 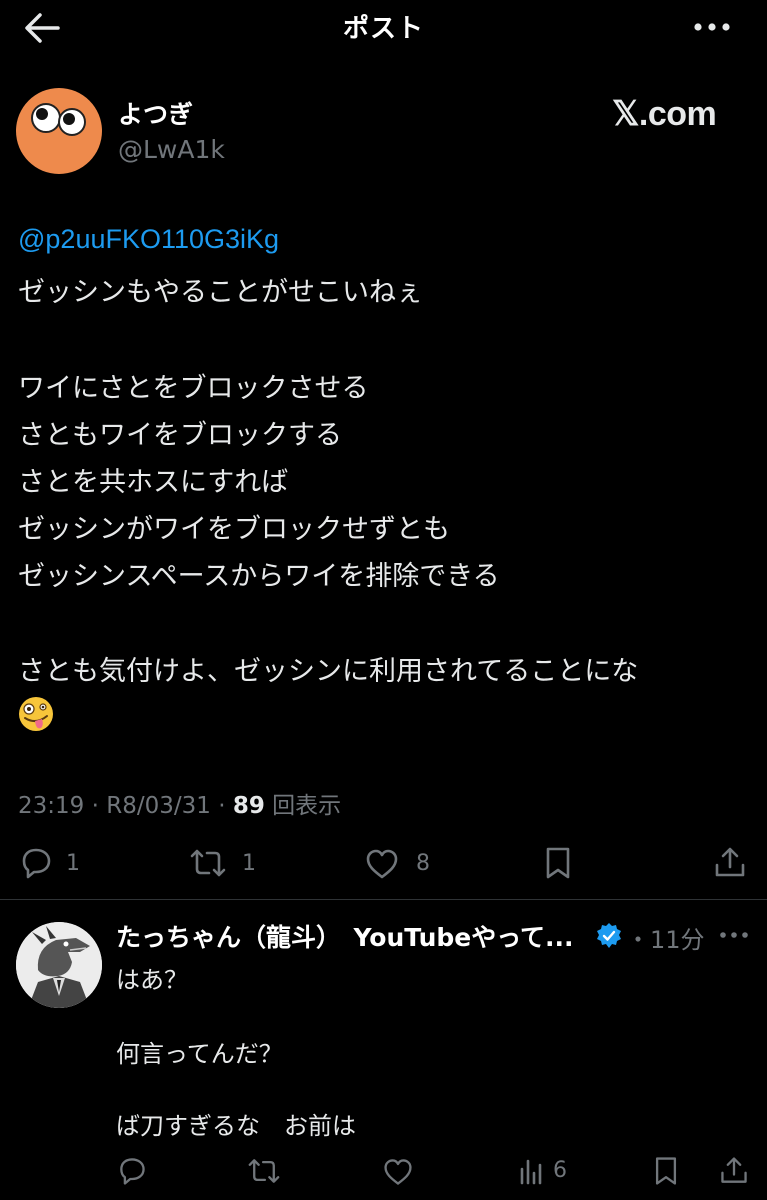 What do you see at coordinates (560, 1170) in the screenshot?
I see `reply-view-count: 6` at bounding box center [560, 1170].